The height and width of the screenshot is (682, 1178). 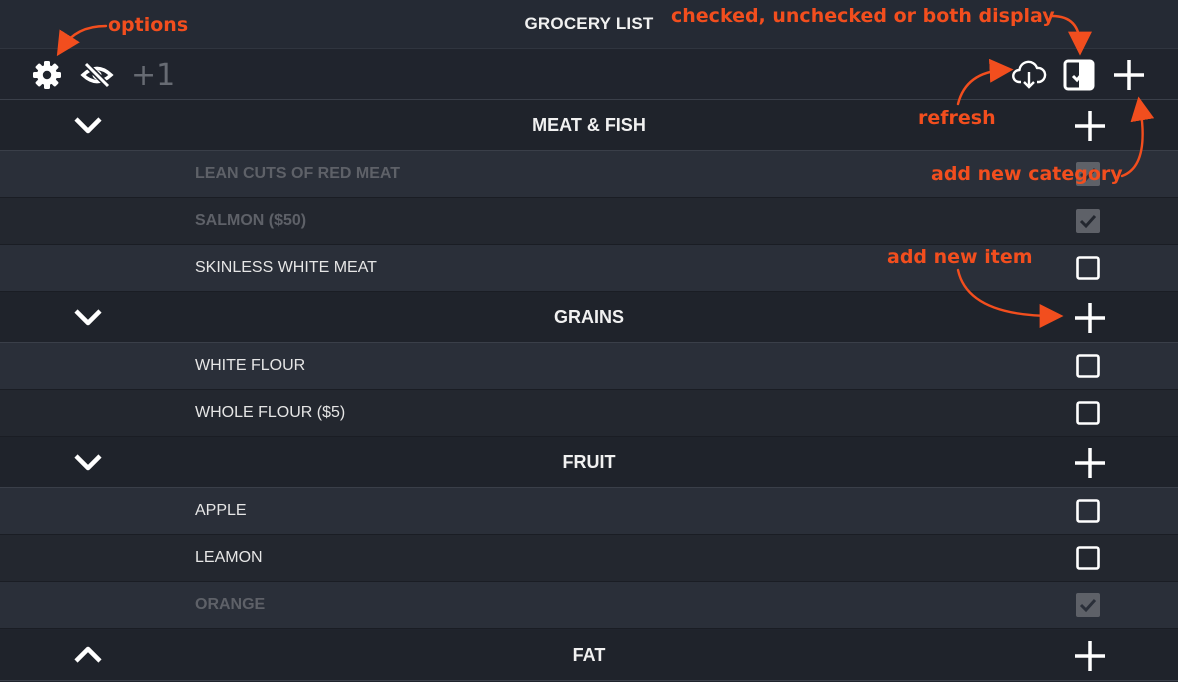 I want to click on cloud-download-icon, so click(x=1029, y=74).